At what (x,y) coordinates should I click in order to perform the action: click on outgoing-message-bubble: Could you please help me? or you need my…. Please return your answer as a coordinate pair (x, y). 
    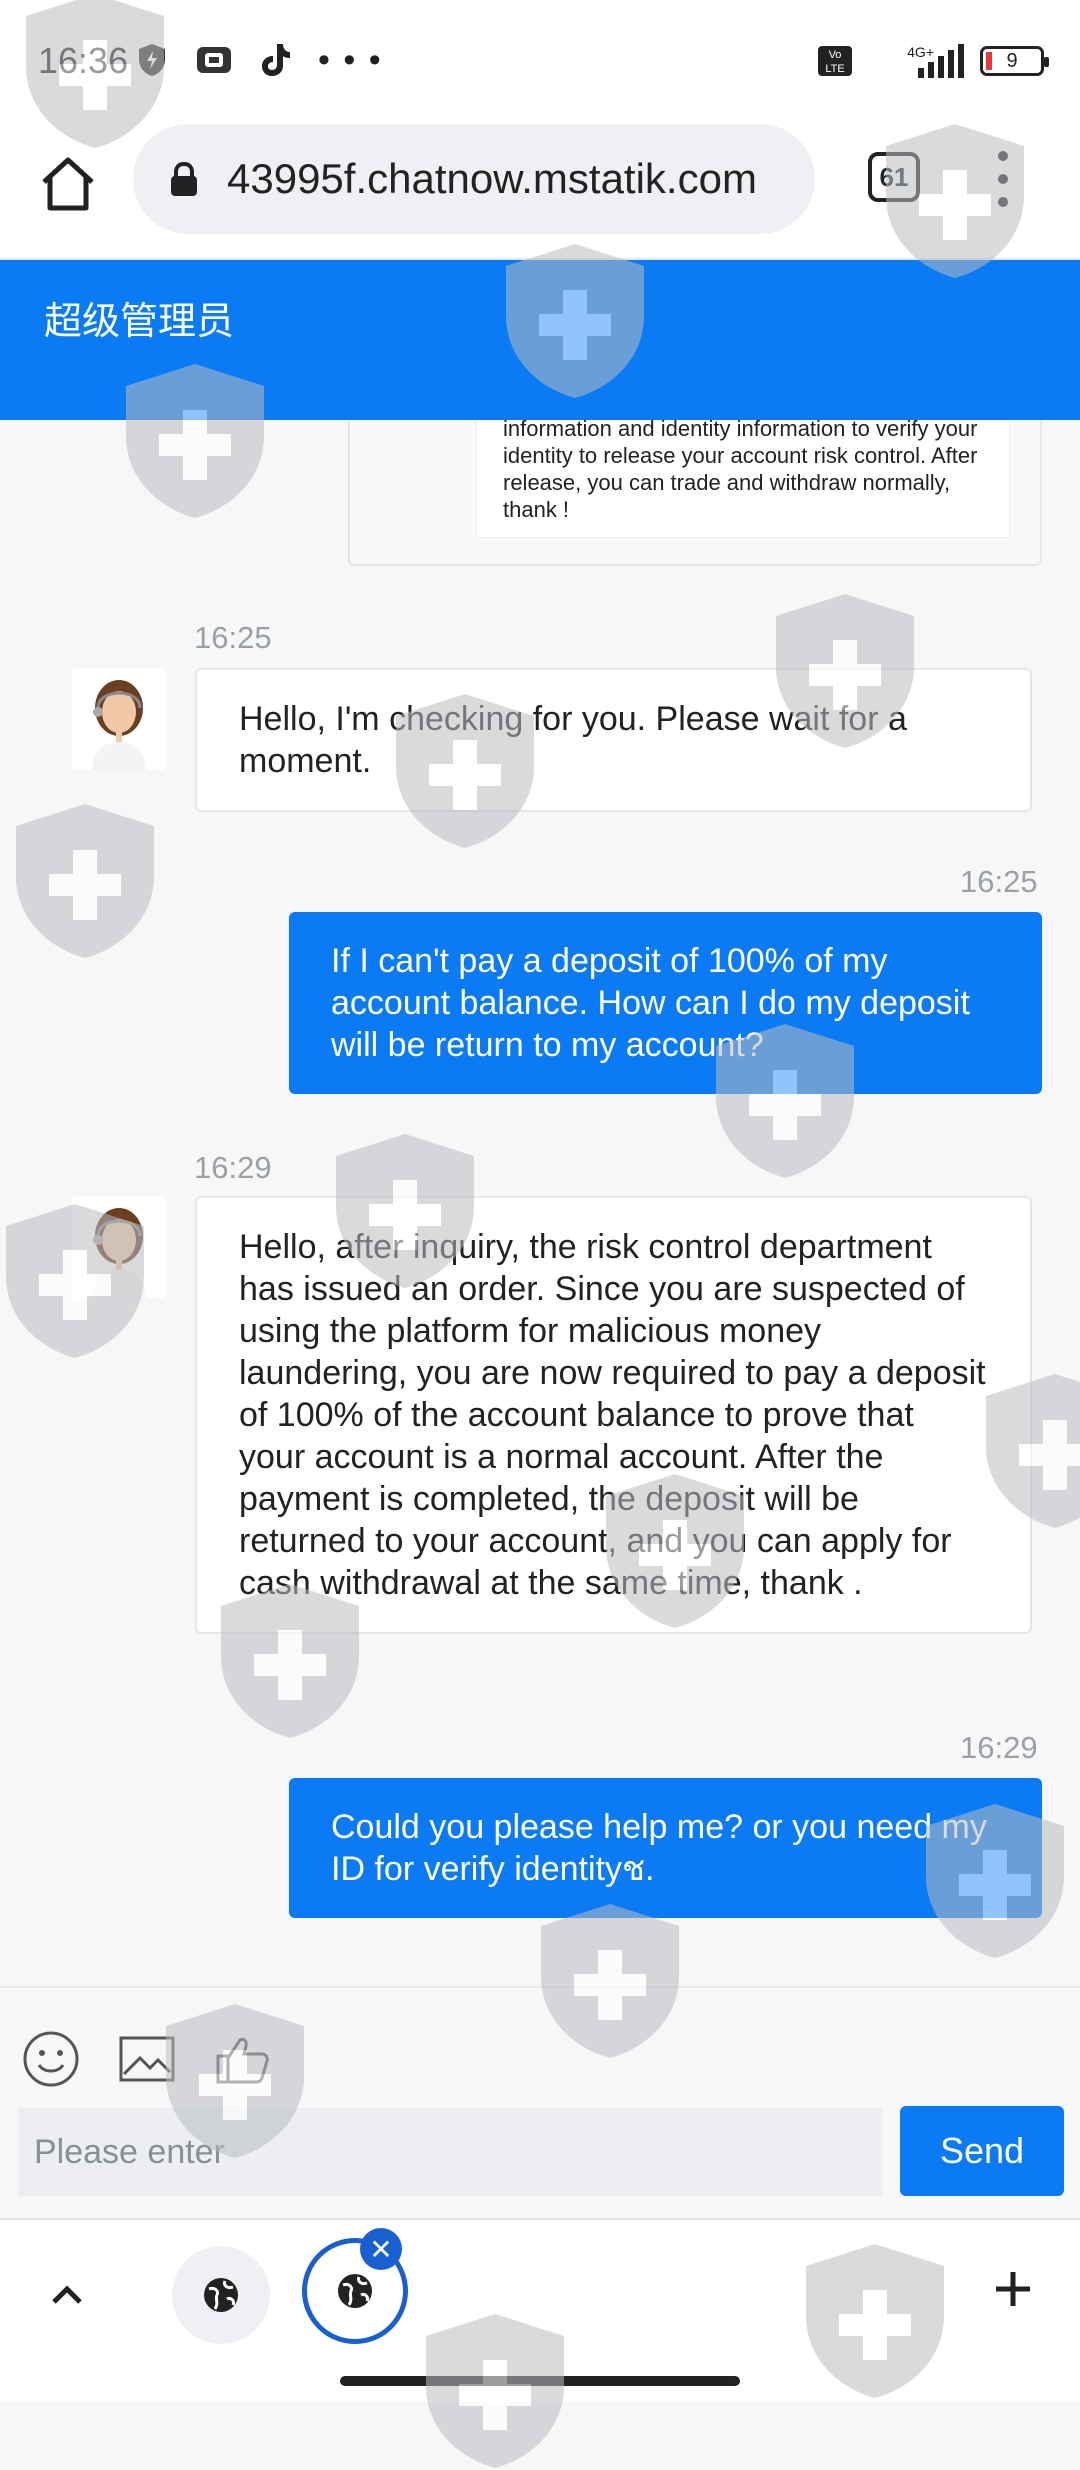
    Looking at the image, I should click on (665, 1848).